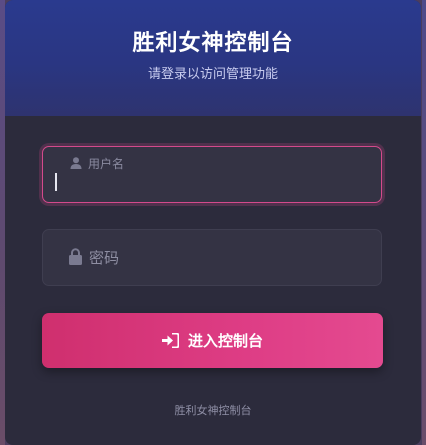 This screenshot has width=426, height=445. I want to click on page-subtitle: 请登录以访问管理功能, so click(212, 74).